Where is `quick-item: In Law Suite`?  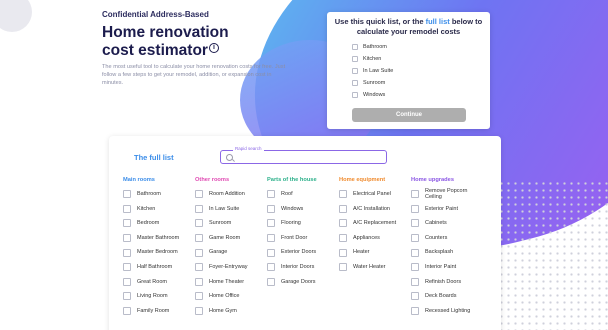
quick-item: In Law Suite is located at coordinates (372, 70).